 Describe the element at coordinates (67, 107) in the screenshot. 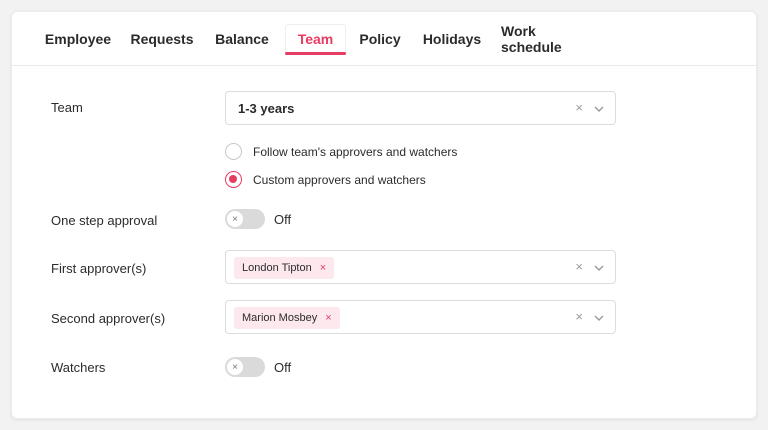

I see `team-label: Team` at that location.